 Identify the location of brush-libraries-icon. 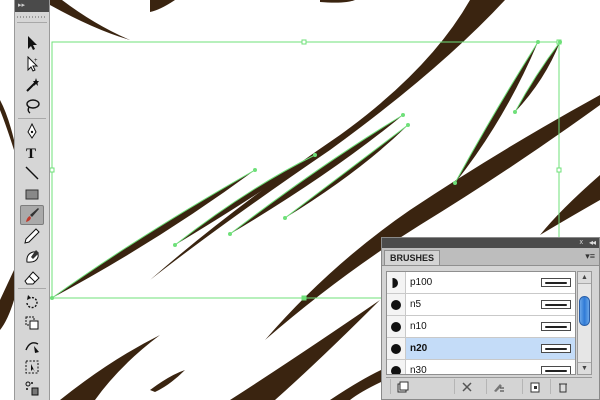
(402, 386).